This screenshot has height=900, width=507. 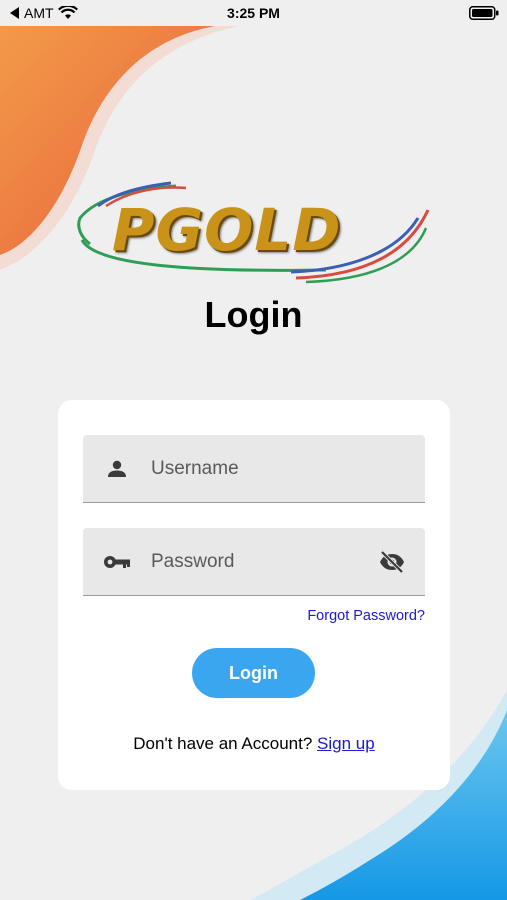 What do you see at coordinates (484, 13) in the screenshot?
I see `battery-icon` at bounding box center [484, 13].